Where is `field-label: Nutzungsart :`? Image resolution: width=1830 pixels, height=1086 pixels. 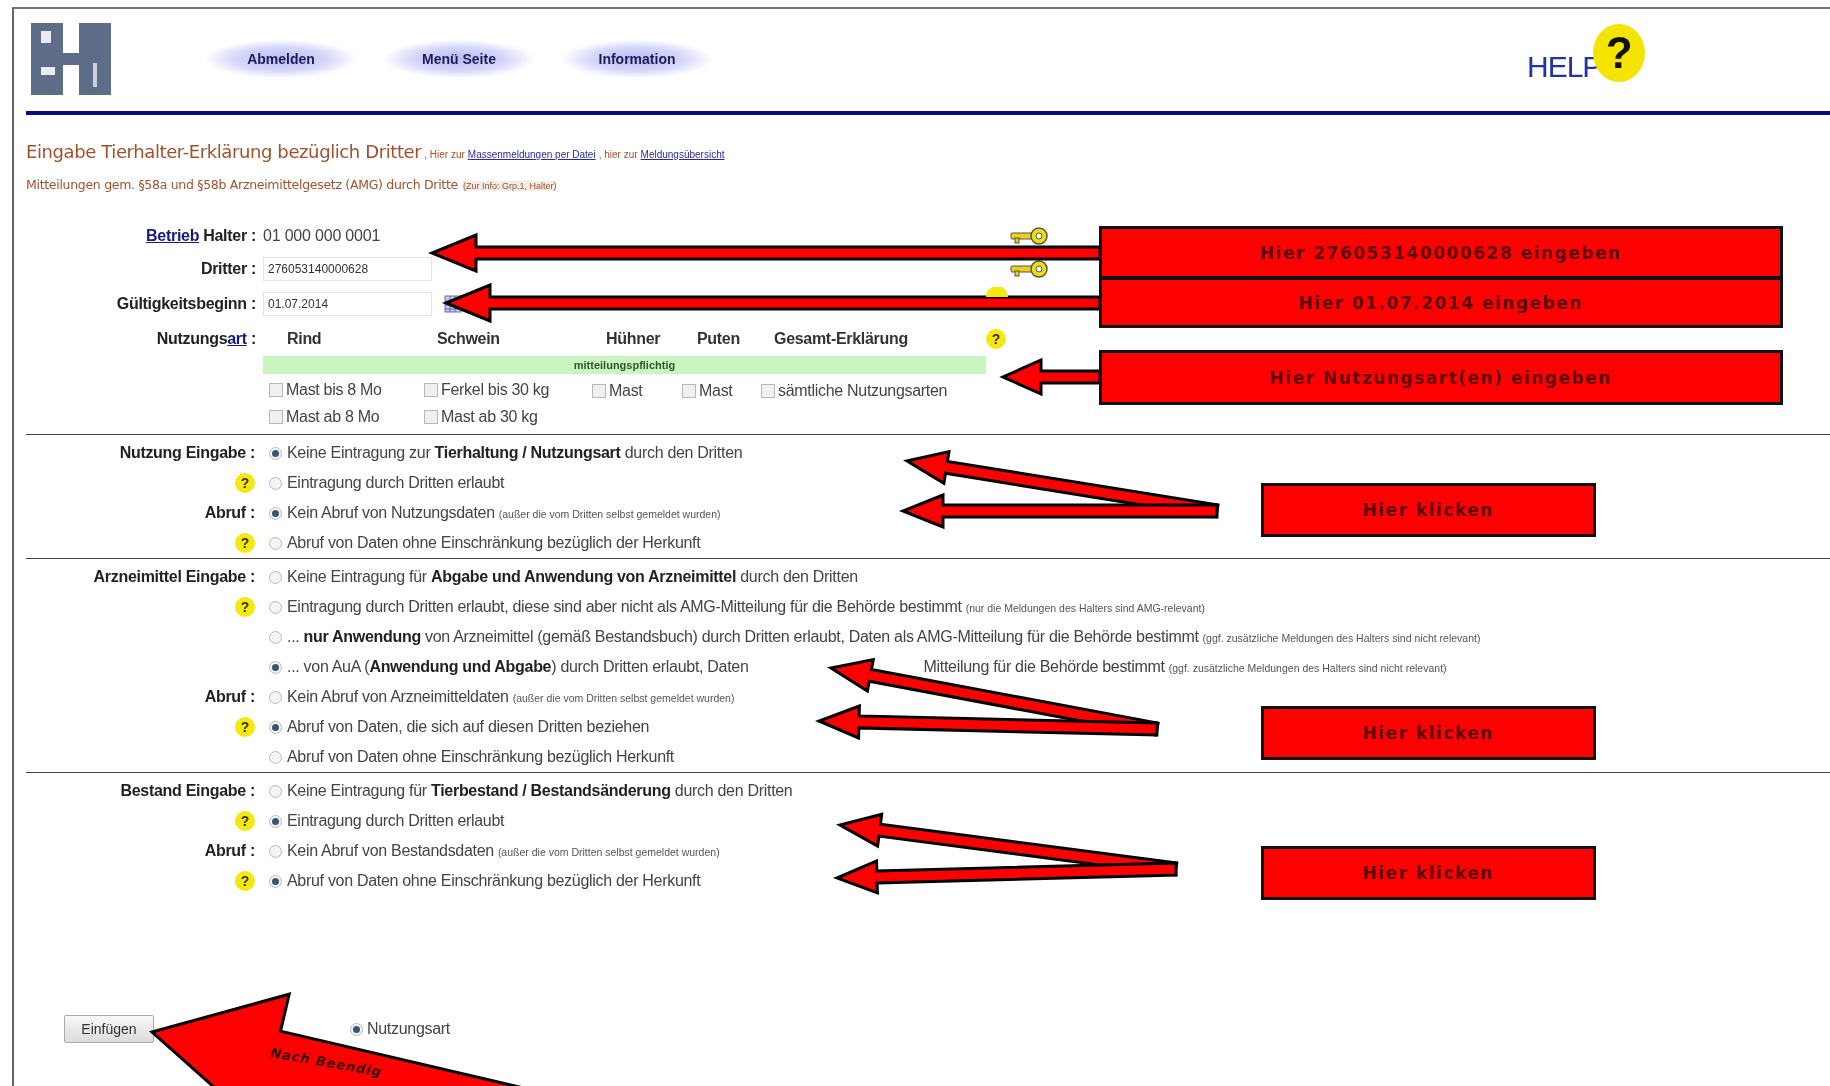 field-label: Nutzungsart : is located at coordinates (206, 339).